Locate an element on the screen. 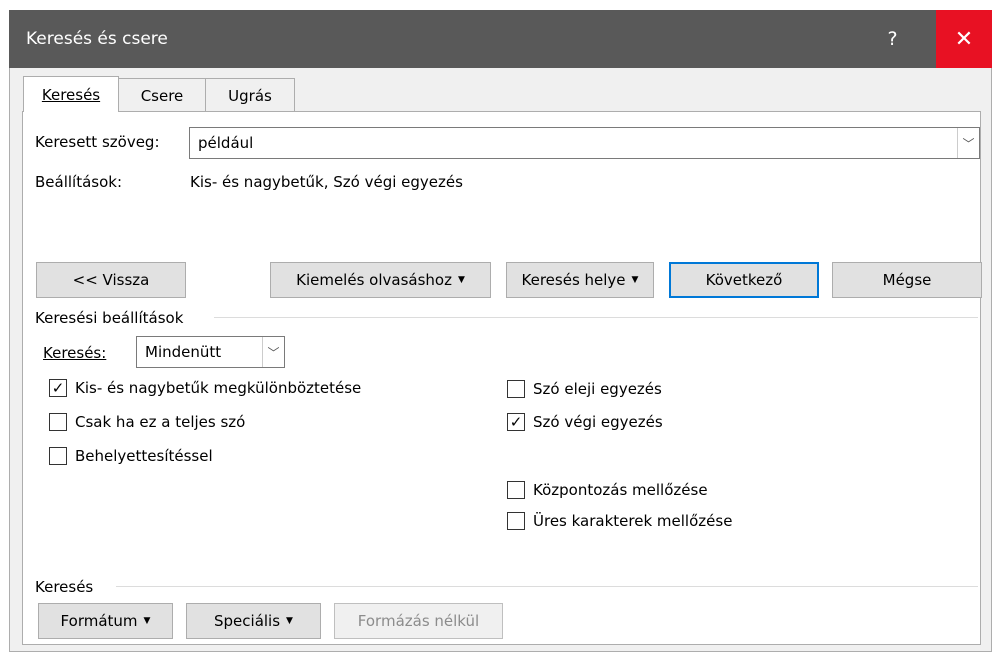 This screenshot has width=1002, height=662. find-what-value: például is located at coordinates (226, 143).